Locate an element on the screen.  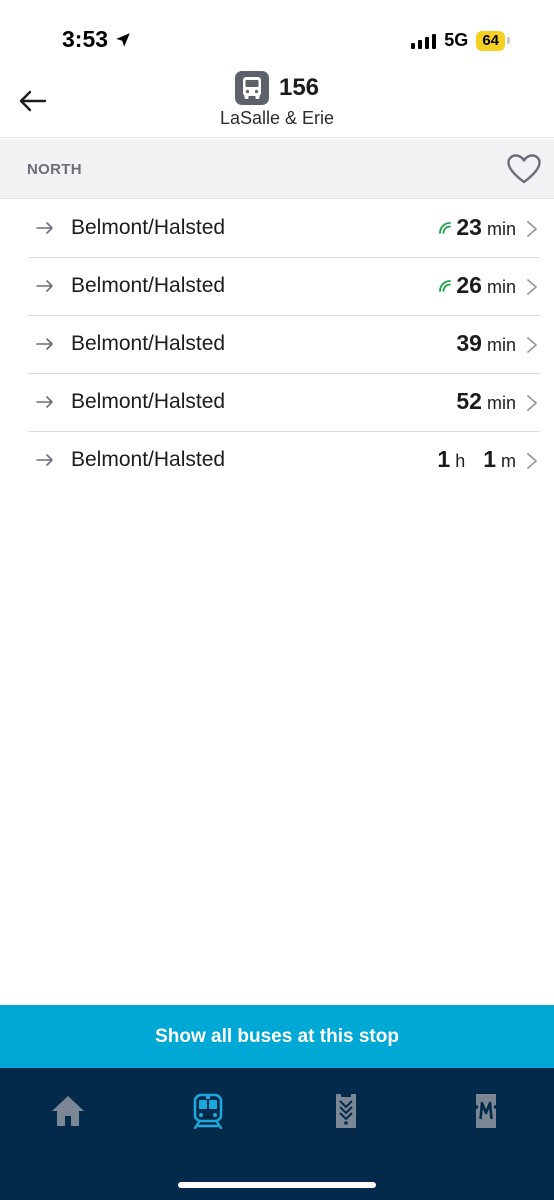
metra-icon is located at coordinates (486, 1111).